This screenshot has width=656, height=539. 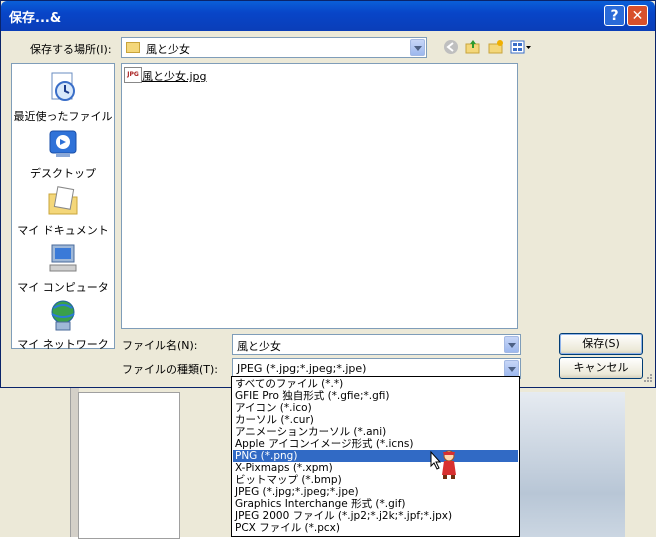 What do you see at coordinates (637, 15) in the screenshot?
I see `close-button: ✕` at bounding box center [637, 15].